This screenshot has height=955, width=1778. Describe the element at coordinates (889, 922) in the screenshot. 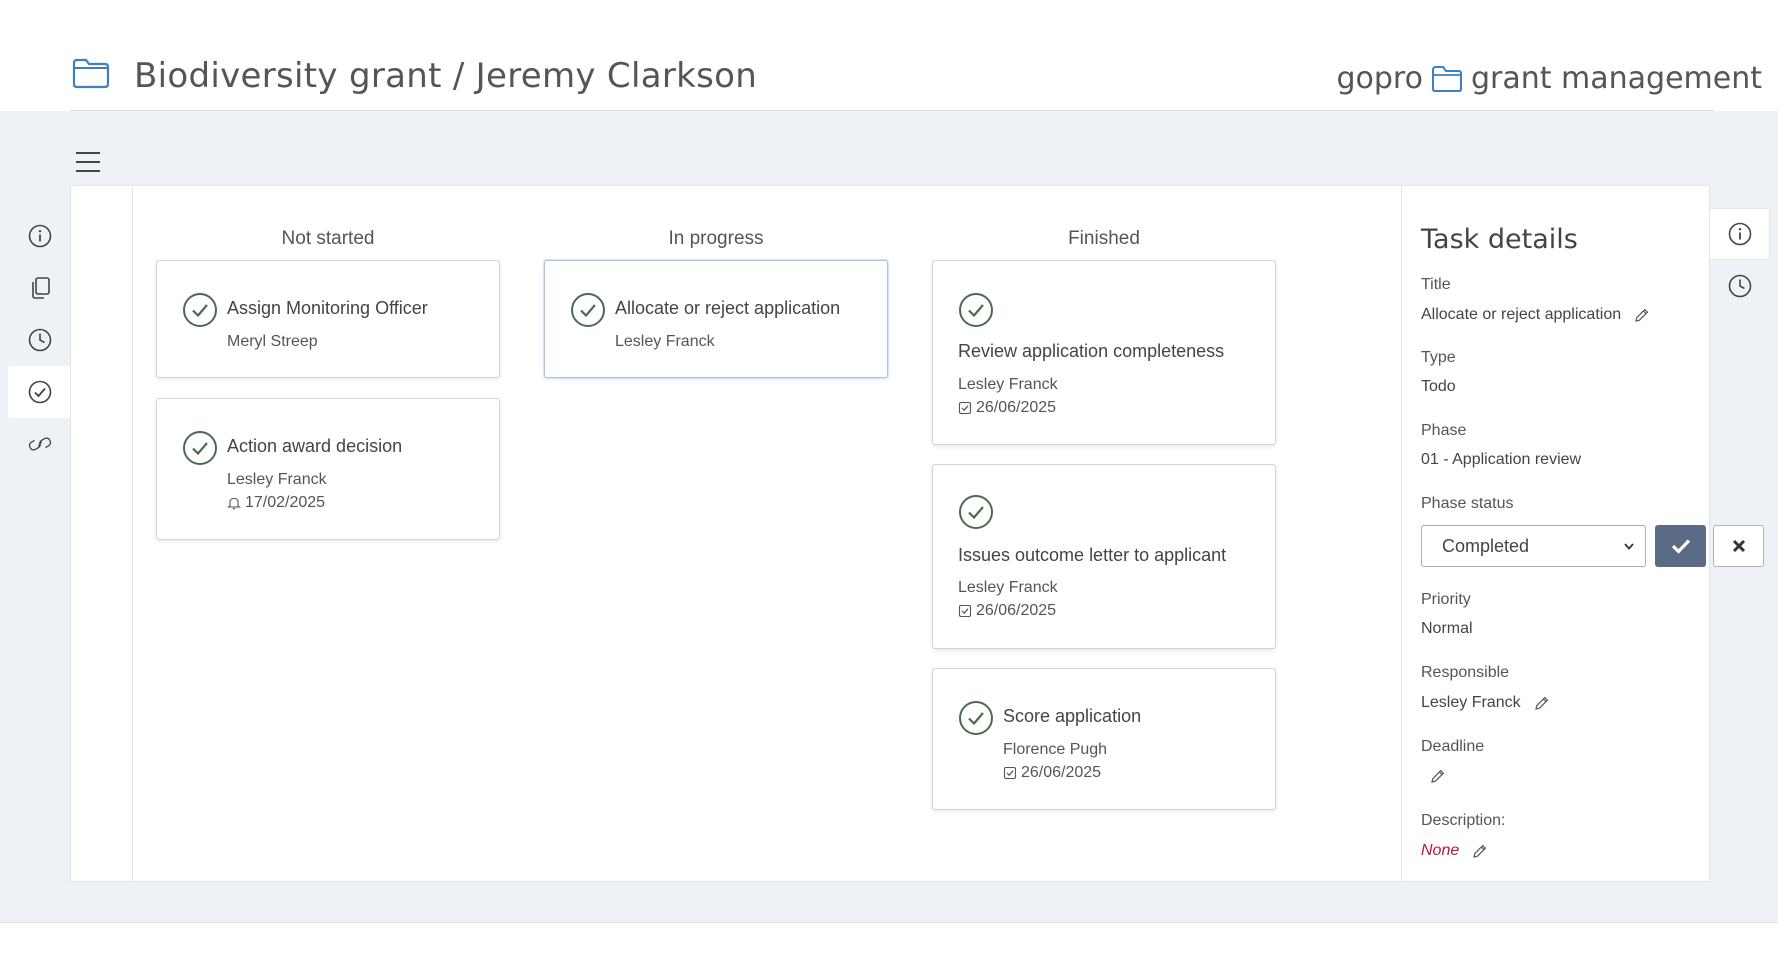

I see `footer-divider` at that location.